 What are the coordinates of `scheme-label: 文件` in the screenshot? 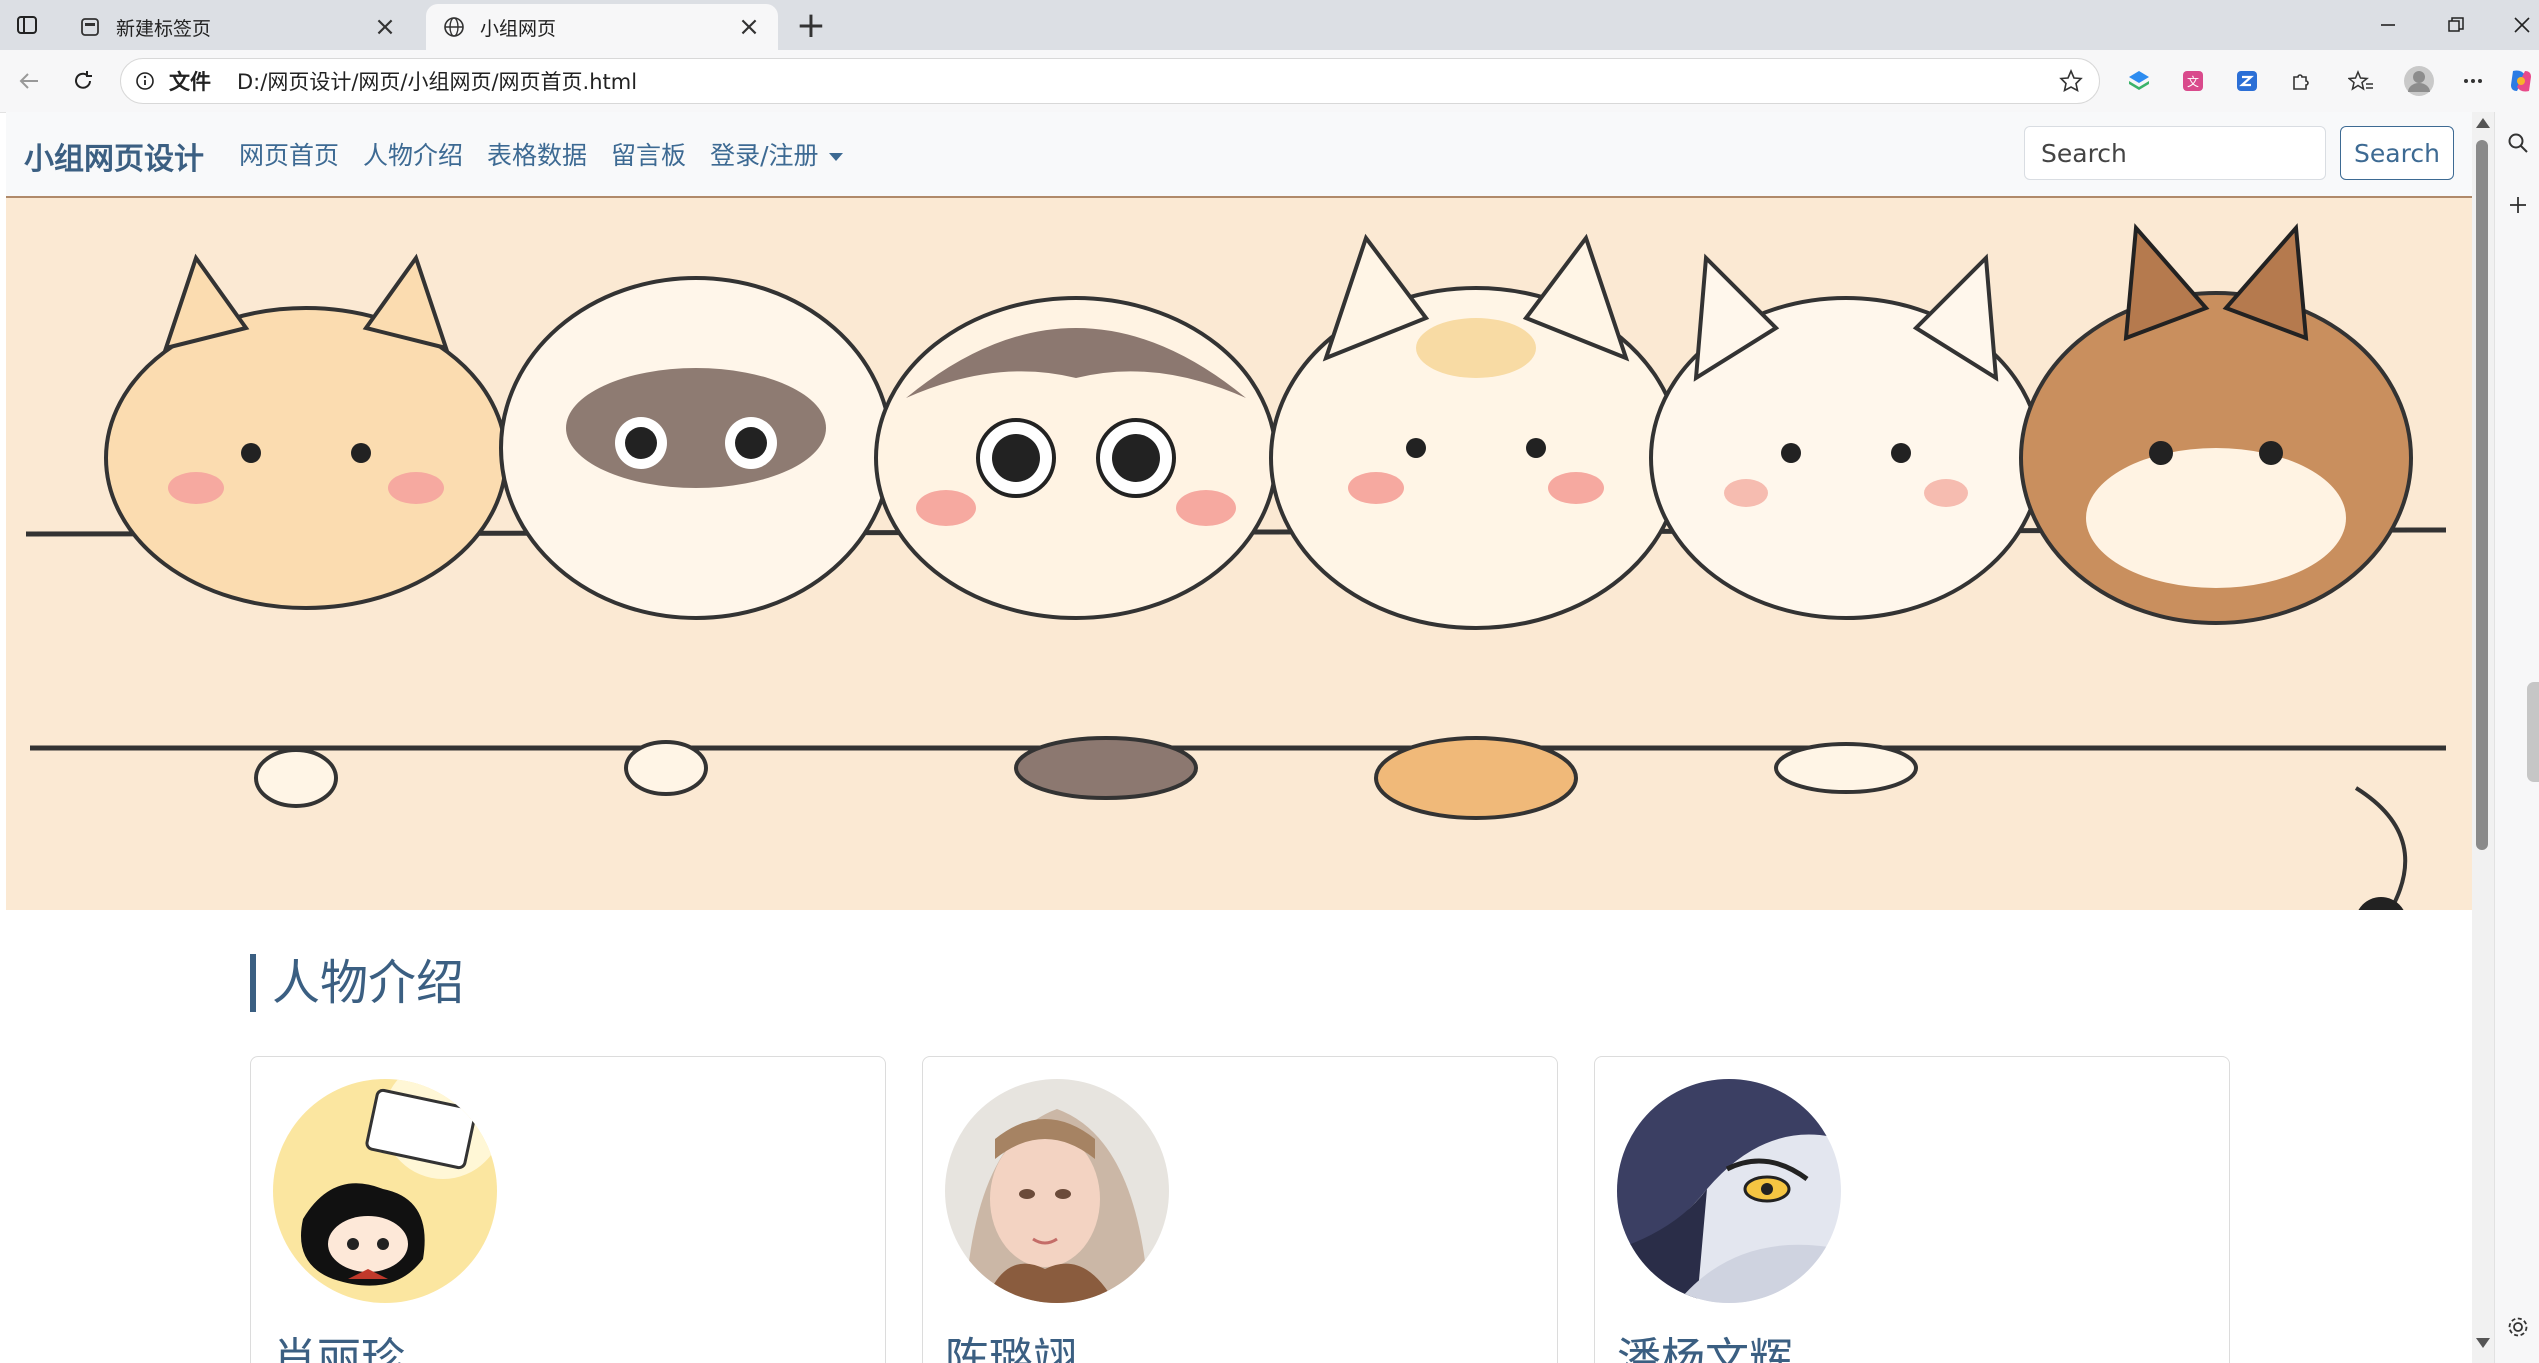 It's located at (190, 82).